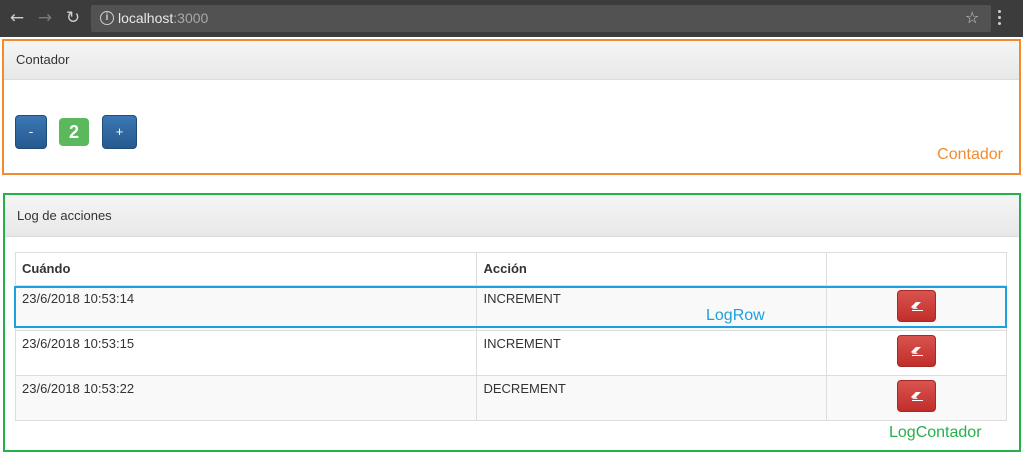  Describe the element at coordinates (970, 154) in the screenshot. I see `contador-annotation-label: Contador` at that location.